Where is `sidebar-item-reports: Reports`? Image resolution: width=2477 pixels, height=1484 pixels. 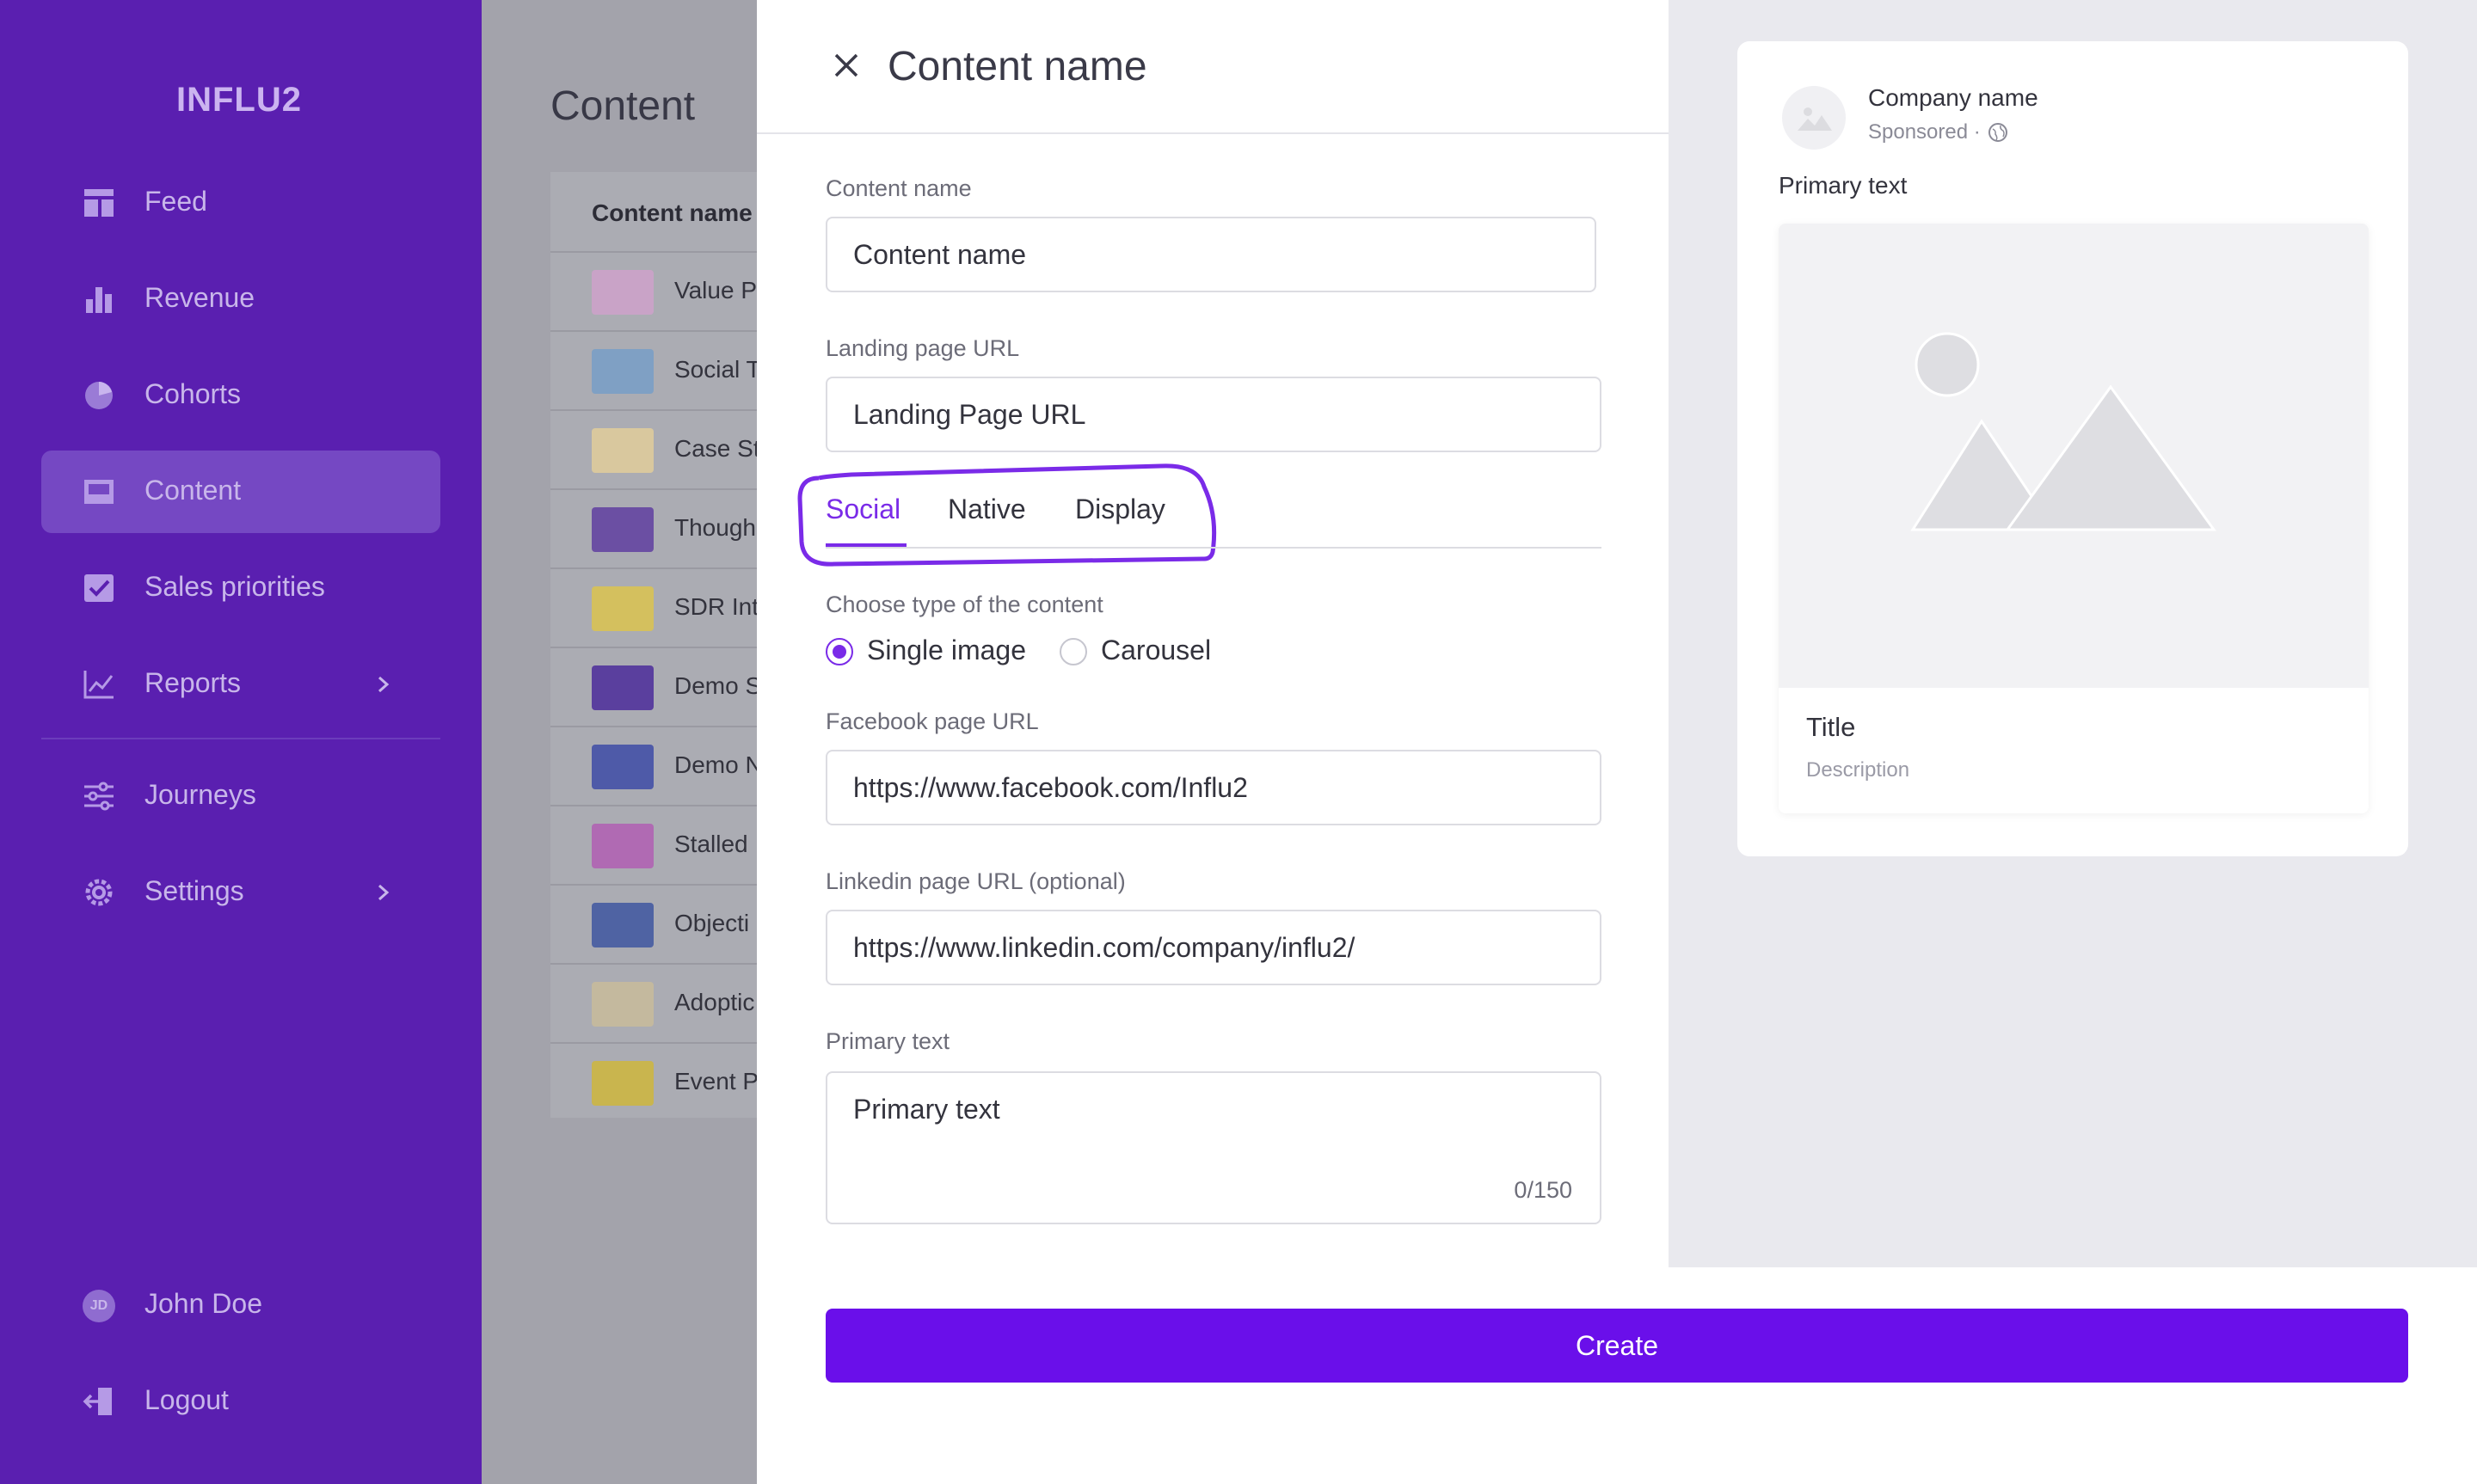 sidebar-item-reports: Reports is located at coordinates (241, 684).